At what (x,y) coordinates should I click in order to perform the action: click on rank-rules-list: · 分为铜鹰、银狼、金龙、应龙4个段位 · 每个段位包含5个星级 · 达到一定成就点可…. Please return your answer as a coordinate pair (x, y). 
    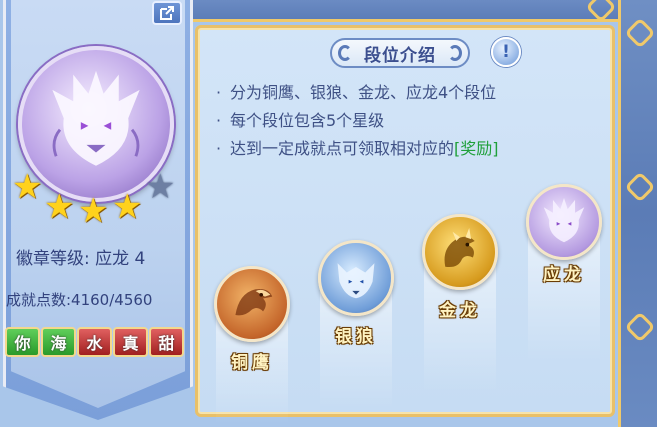
    Looking at the image, I should click on (357, 122).